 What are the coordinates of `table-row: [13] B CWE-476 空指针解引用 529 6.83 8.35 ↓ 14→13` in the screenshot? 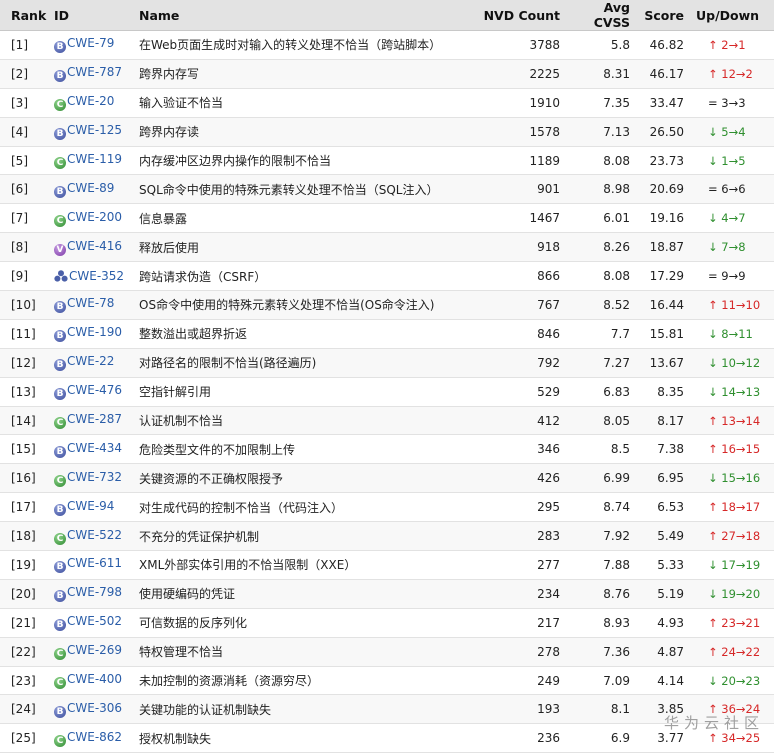 It's located at (387, 392).